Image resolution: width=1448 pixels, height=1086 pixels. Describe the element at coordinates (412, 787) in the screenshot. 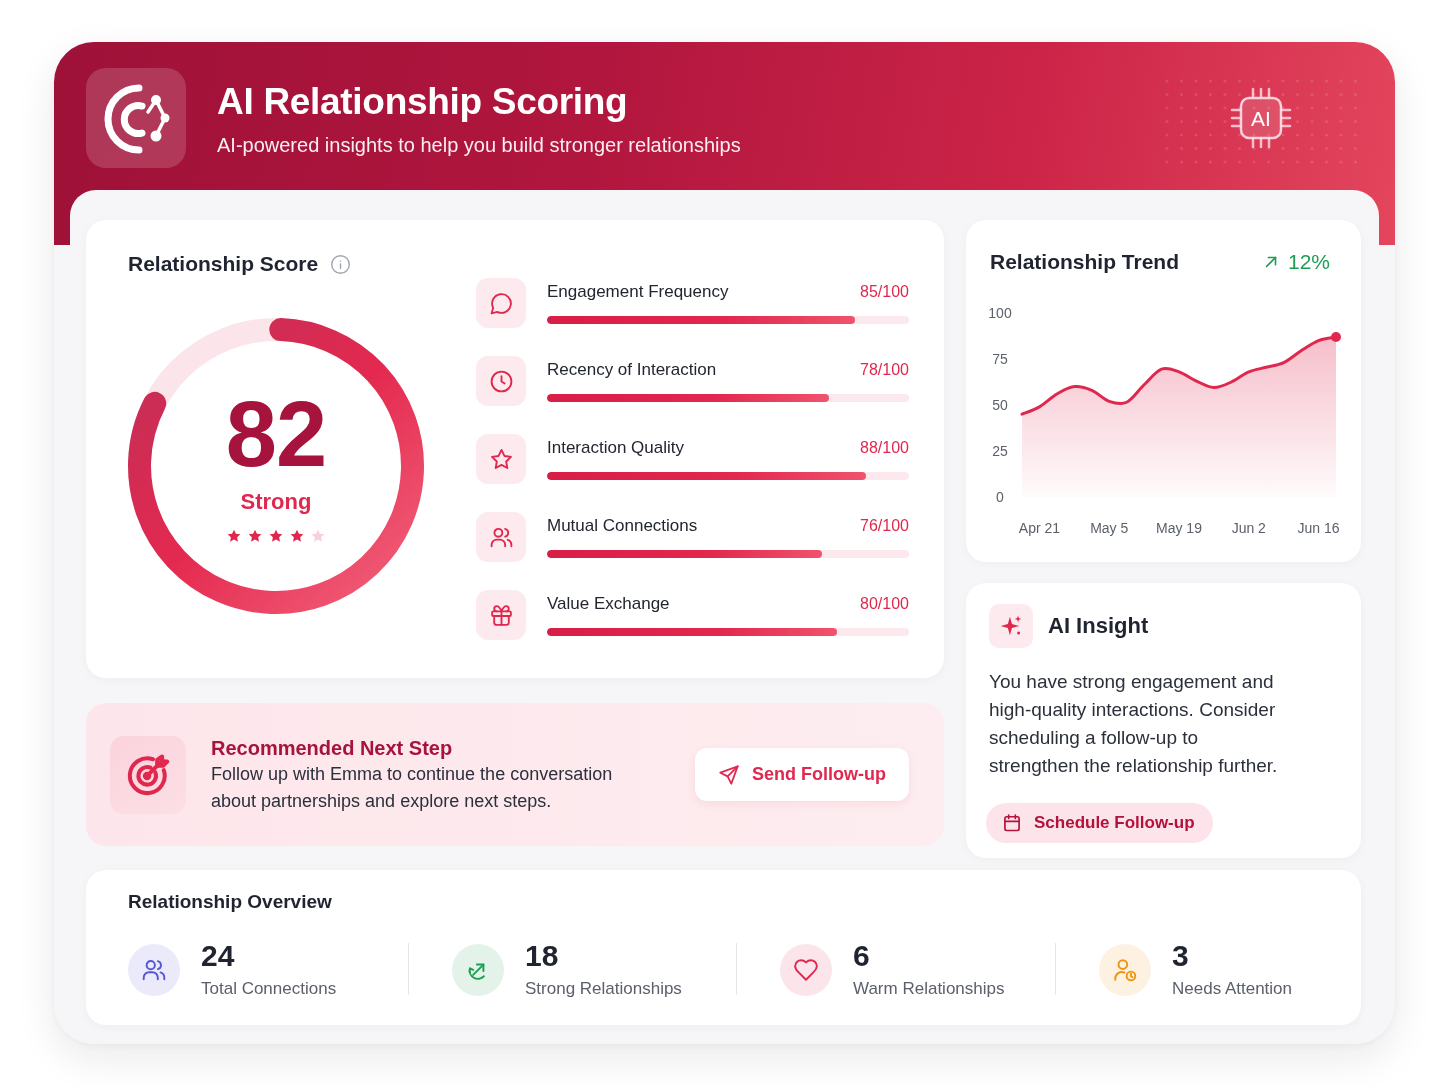

I see `recommendation-text: Follow up with Emma to continue the conversation about partnerships and explore next steps.` at that location.